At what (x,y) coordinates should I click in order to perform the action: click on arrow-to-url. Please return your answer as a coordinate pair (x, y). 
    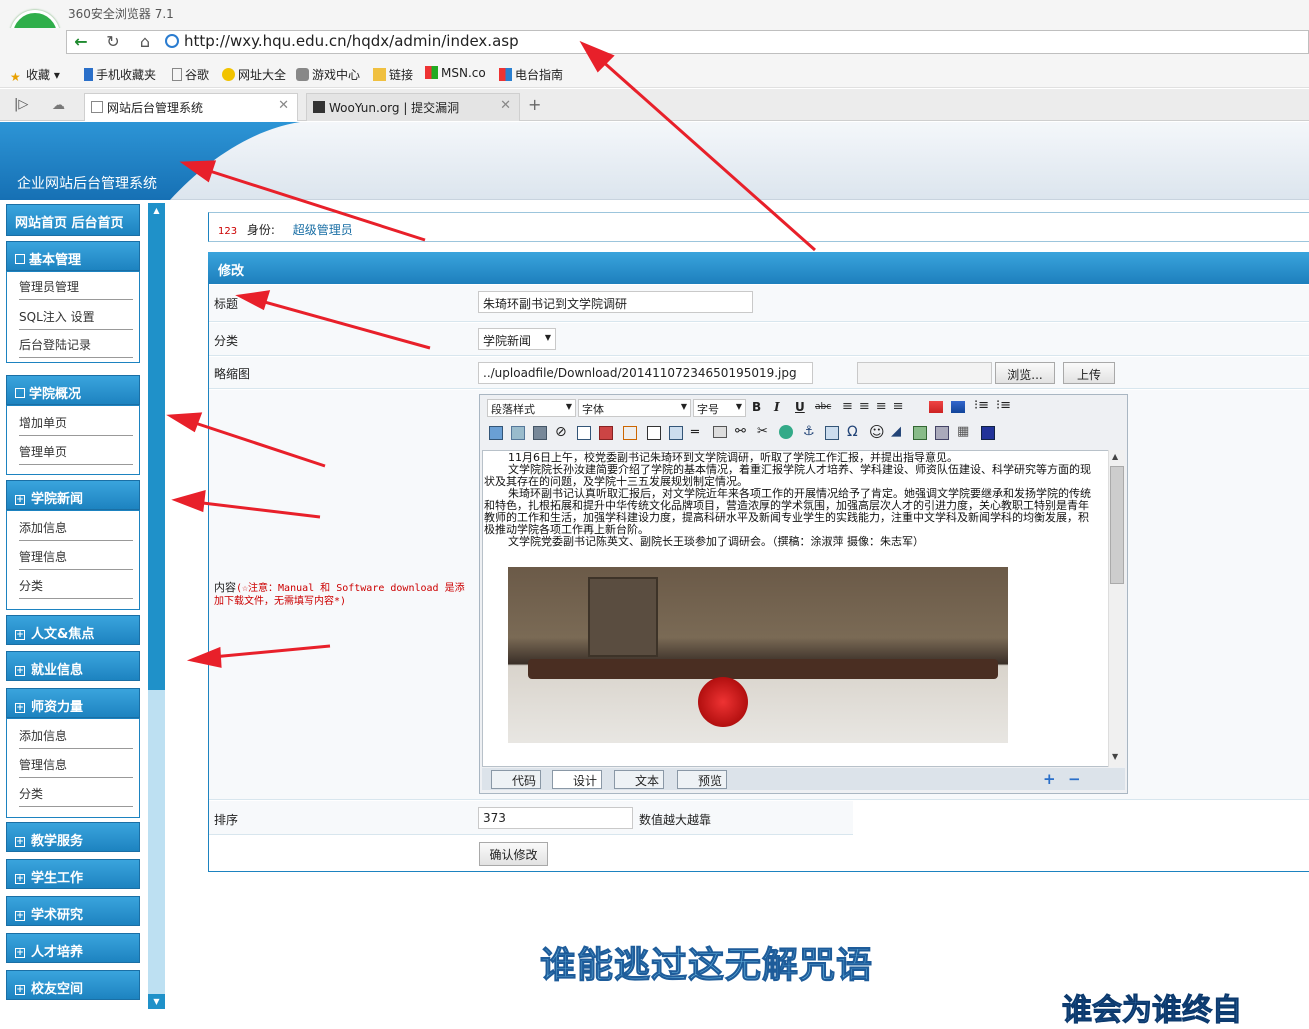
    Looking at the image, I should click on (703, 151).